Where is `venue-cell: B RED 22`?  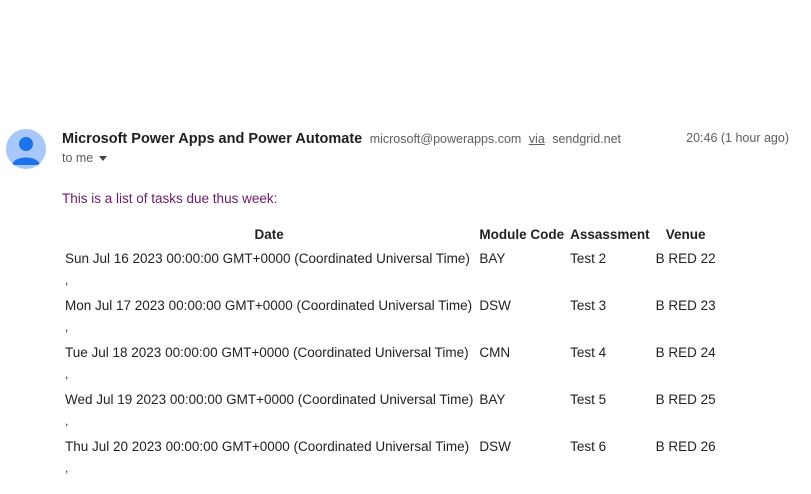 venue-cell: B RED 22 is located at coordinates (685, 258).